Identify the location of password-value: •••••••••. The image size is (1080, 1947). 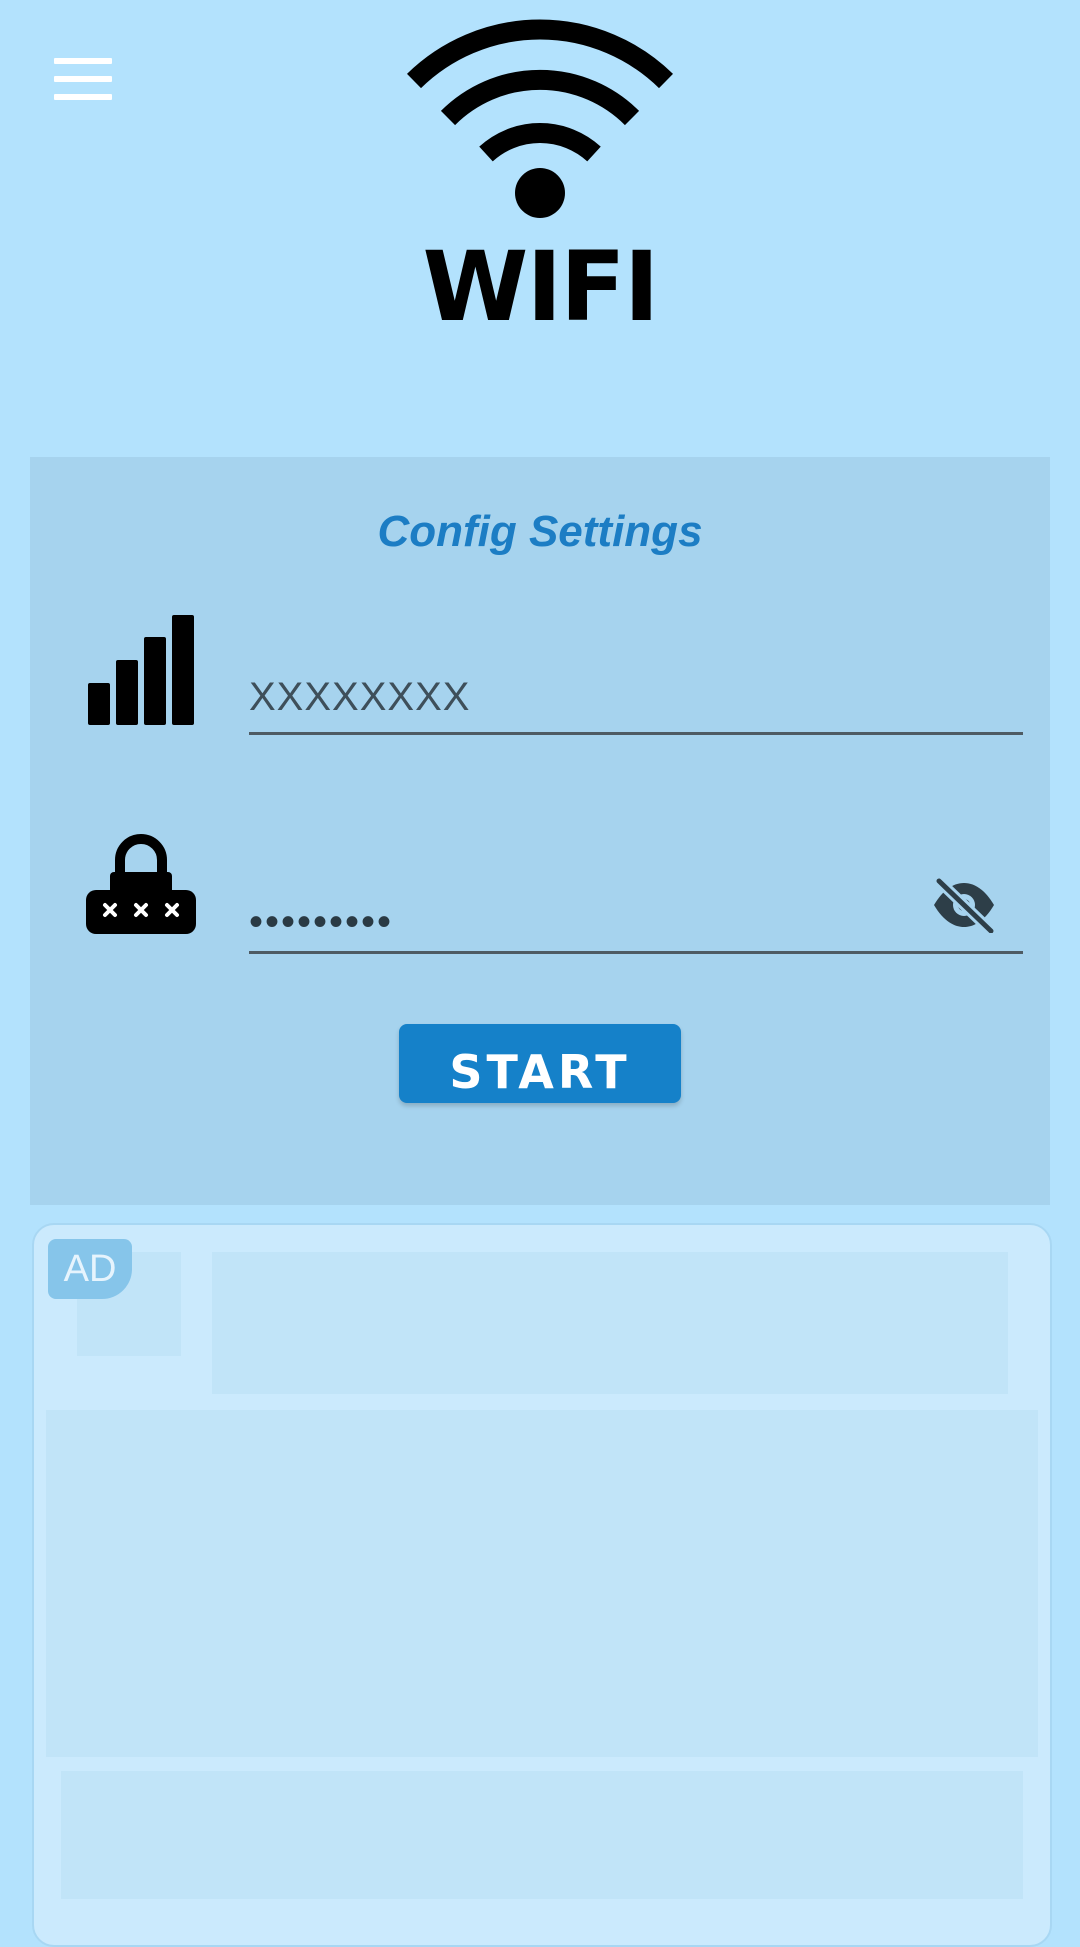
(321, 922).